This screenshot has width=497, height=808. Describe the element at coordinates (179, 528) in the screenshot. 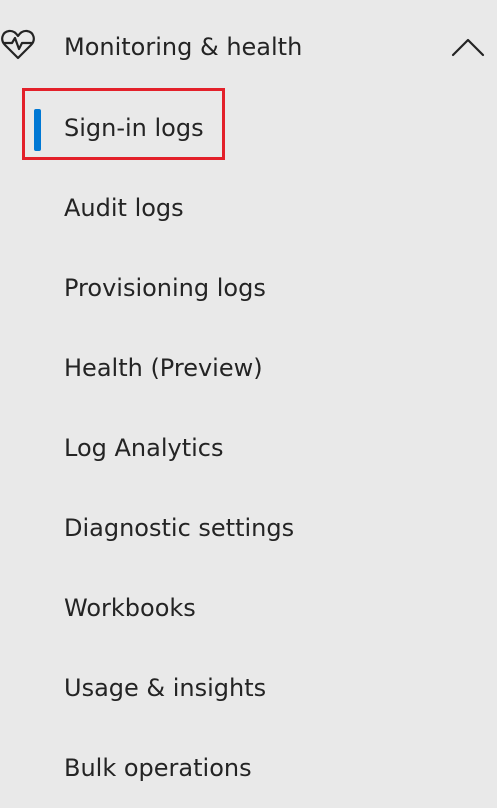

I see `nav-item-label: Diagnostic settings` at that location.